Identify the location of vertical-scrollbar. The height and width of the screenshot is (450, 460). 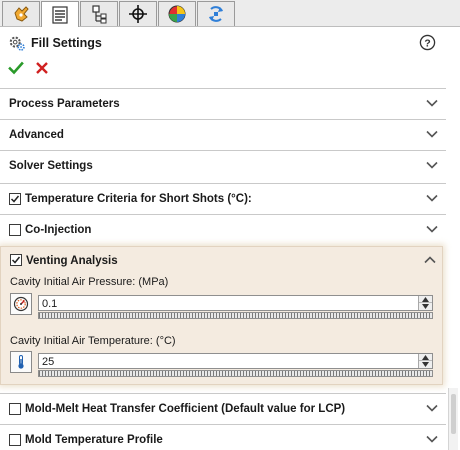
(453, 419).